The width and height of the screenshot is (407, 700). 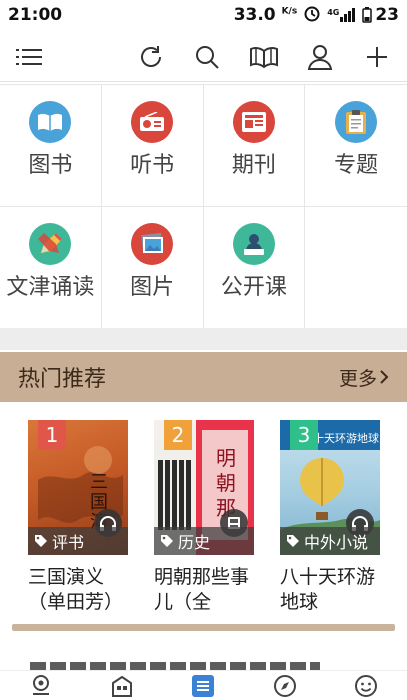 I want to click on status-time: 21:00, so click(x=35, y=15).